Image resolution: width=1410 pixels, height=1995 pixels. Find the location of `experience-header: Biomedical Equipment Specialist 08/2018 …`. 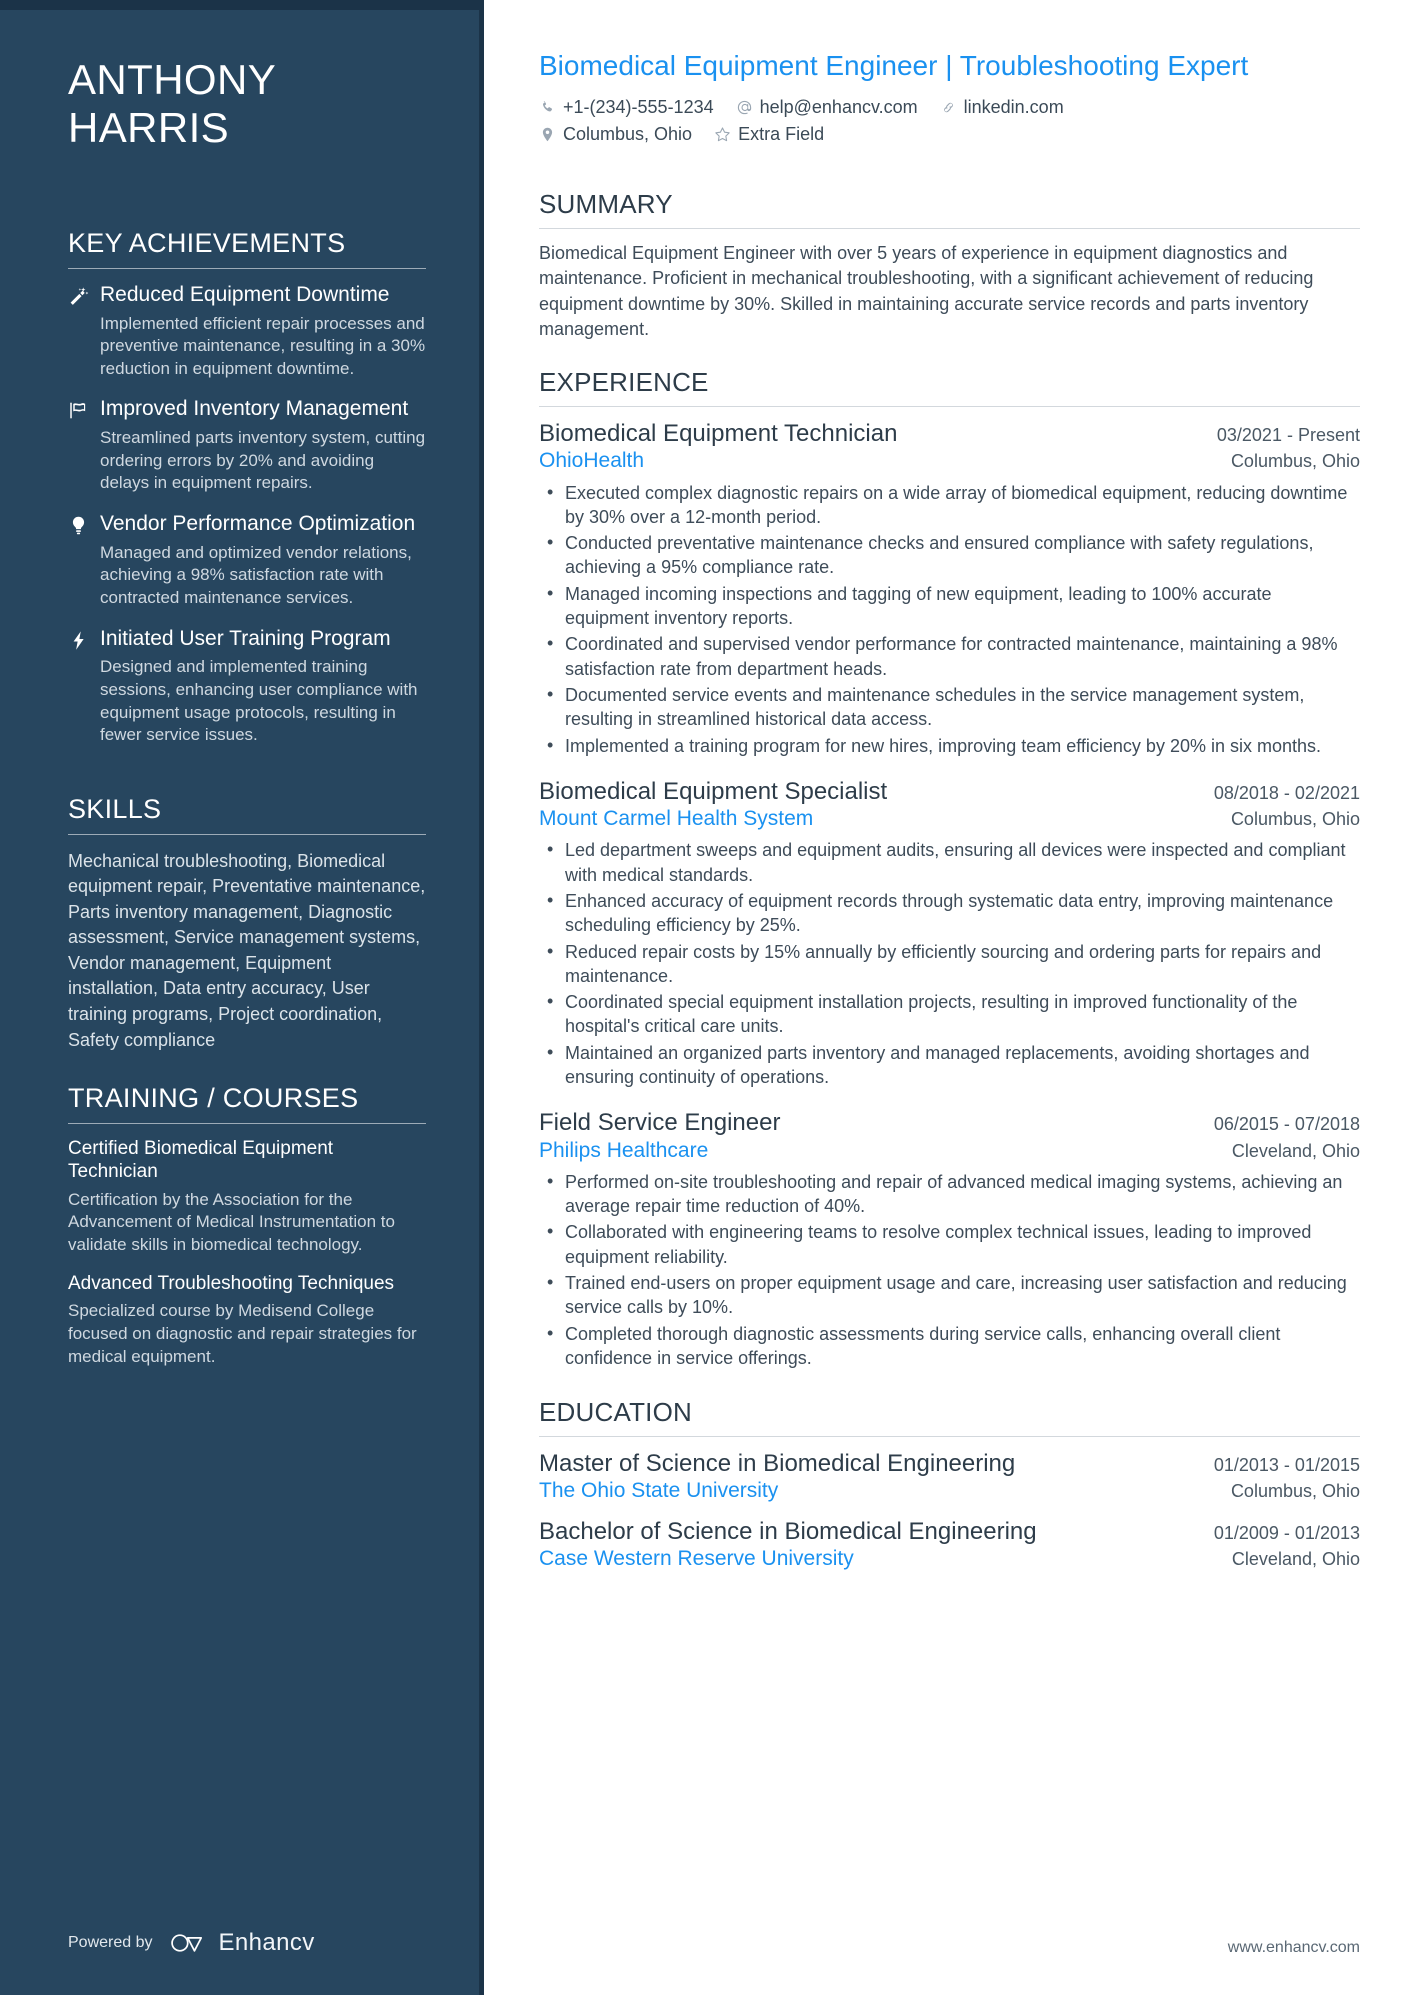

experience-header: Biomedical Equipment Specialist 08/2018 … is located at coordinates (949, 805).